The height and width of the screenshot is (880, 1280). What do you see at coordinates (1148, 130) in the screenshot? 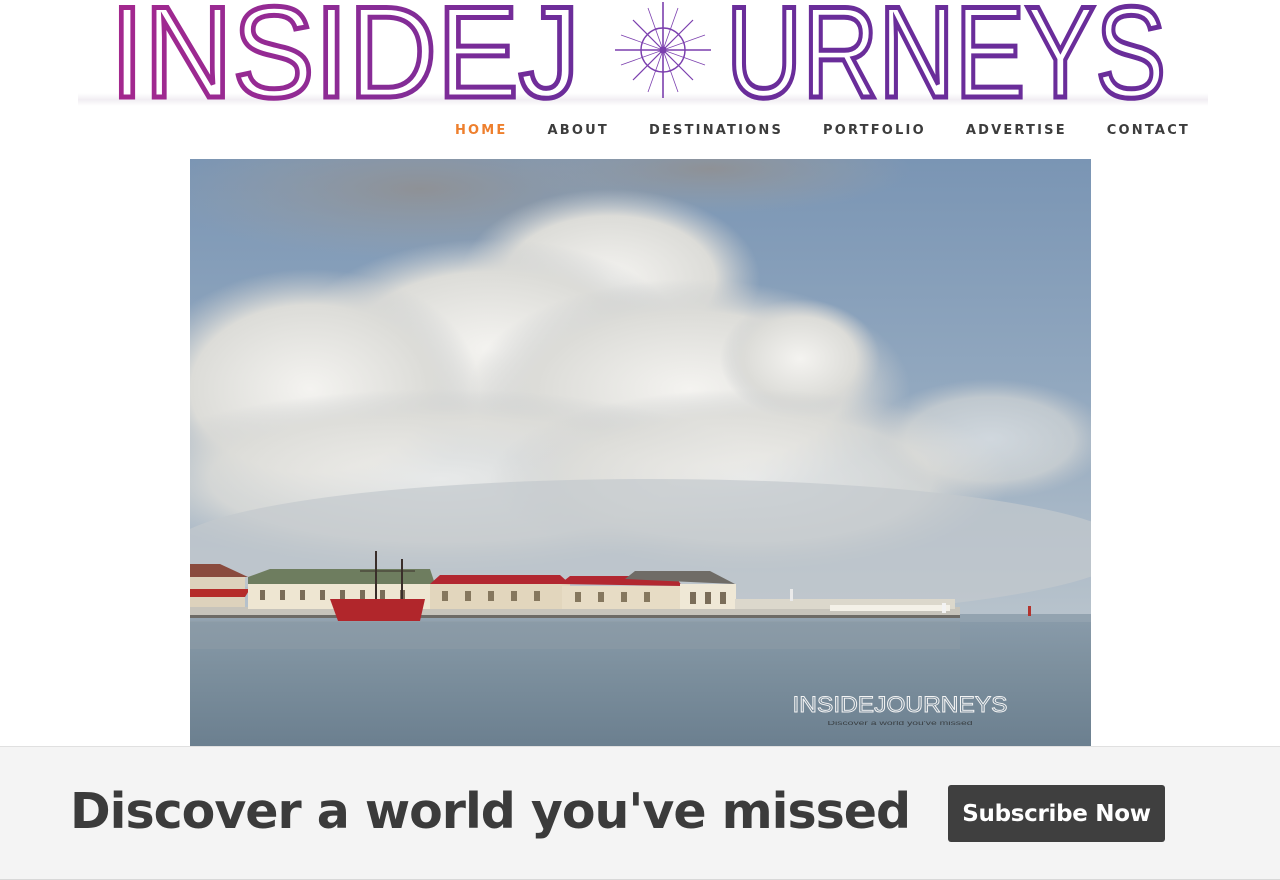
I see `nav-contact: CONTACT` at bounding box center [1148, 130].